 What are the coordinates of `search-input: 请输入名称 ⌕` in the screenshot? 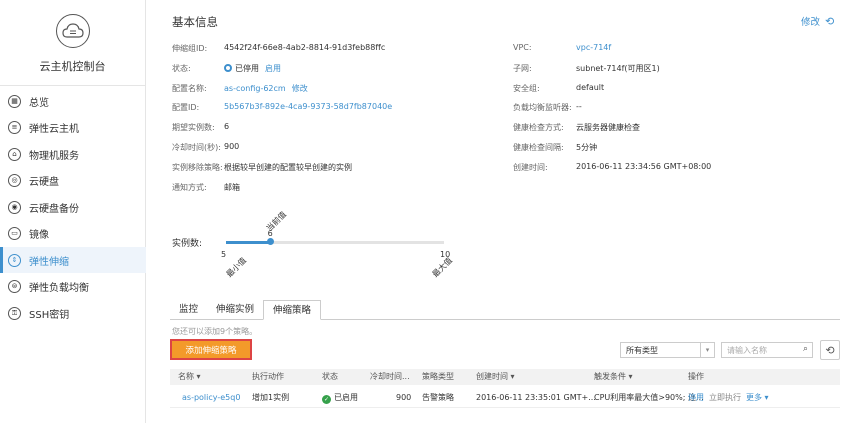 It's located at (767, 350).